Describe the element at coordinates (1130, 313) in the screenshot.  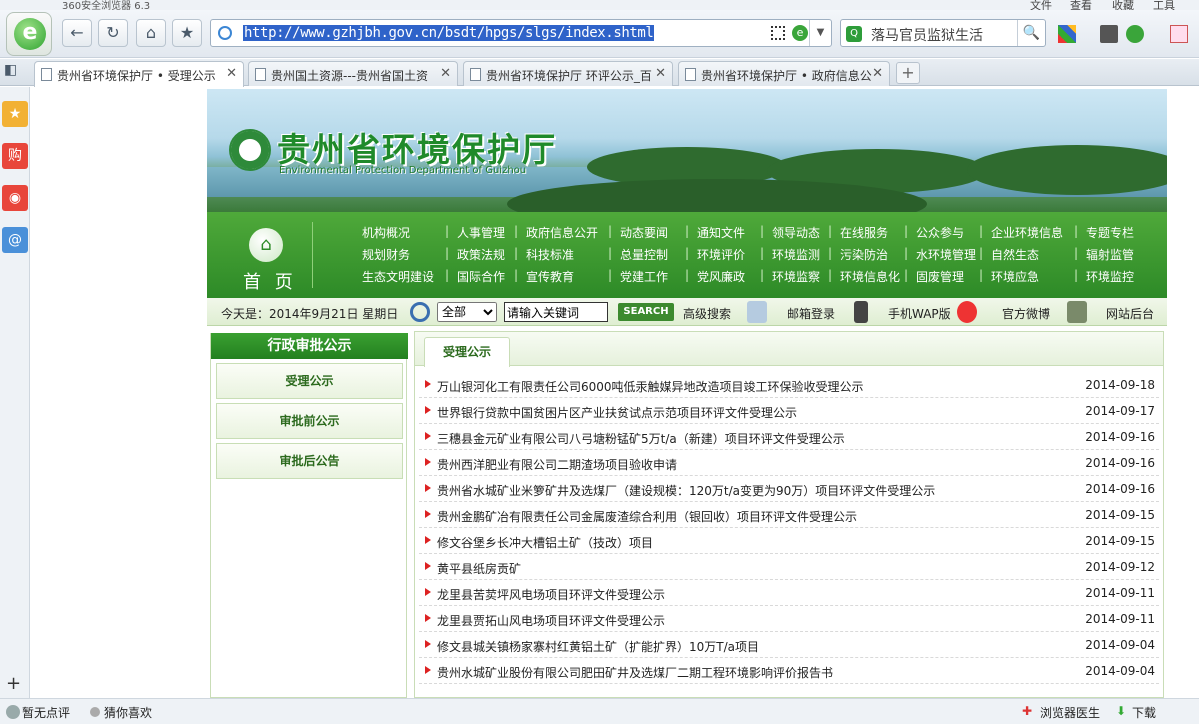
I see `admin-link: 网站后台` at that location.